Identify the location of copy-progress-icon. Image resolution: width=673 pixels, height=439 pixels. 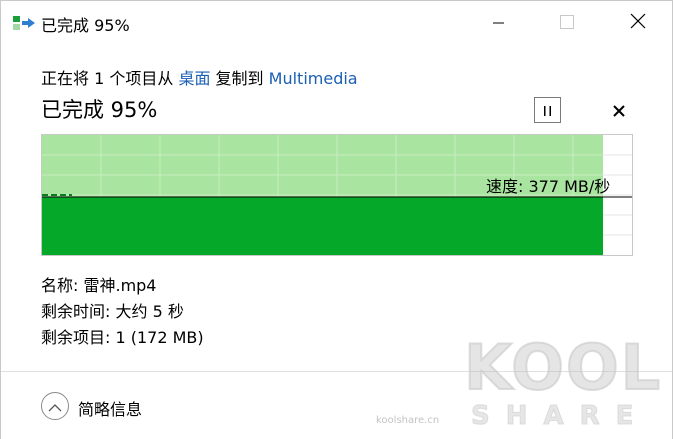
(24, 23).